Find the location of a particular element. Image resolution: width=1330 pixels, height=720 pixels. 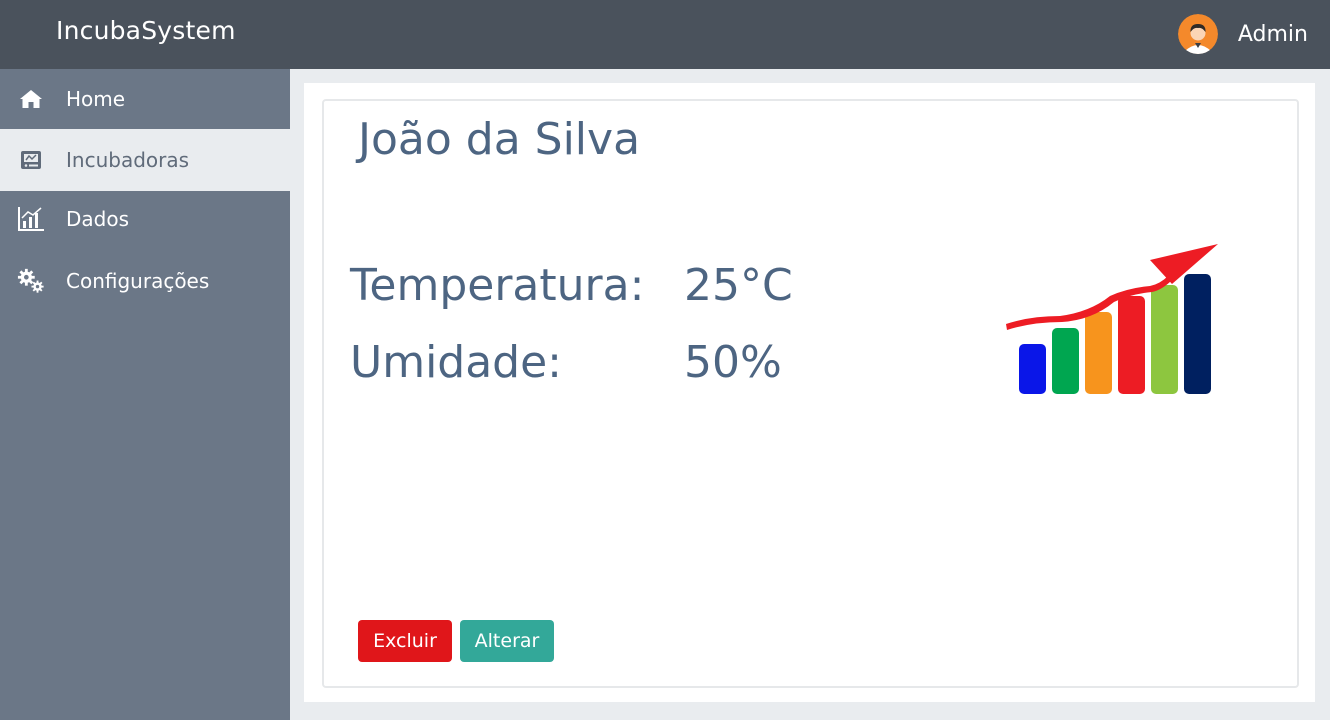

sidebar-item-incubadoras: Incubadoras is located at coordinates (145, 160).